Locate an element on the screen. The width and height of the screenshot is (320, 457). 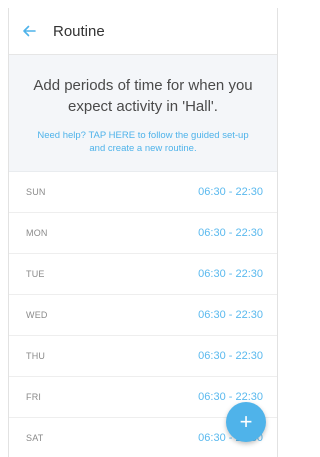
page-title: Routine is located at coordinates (79, 31).